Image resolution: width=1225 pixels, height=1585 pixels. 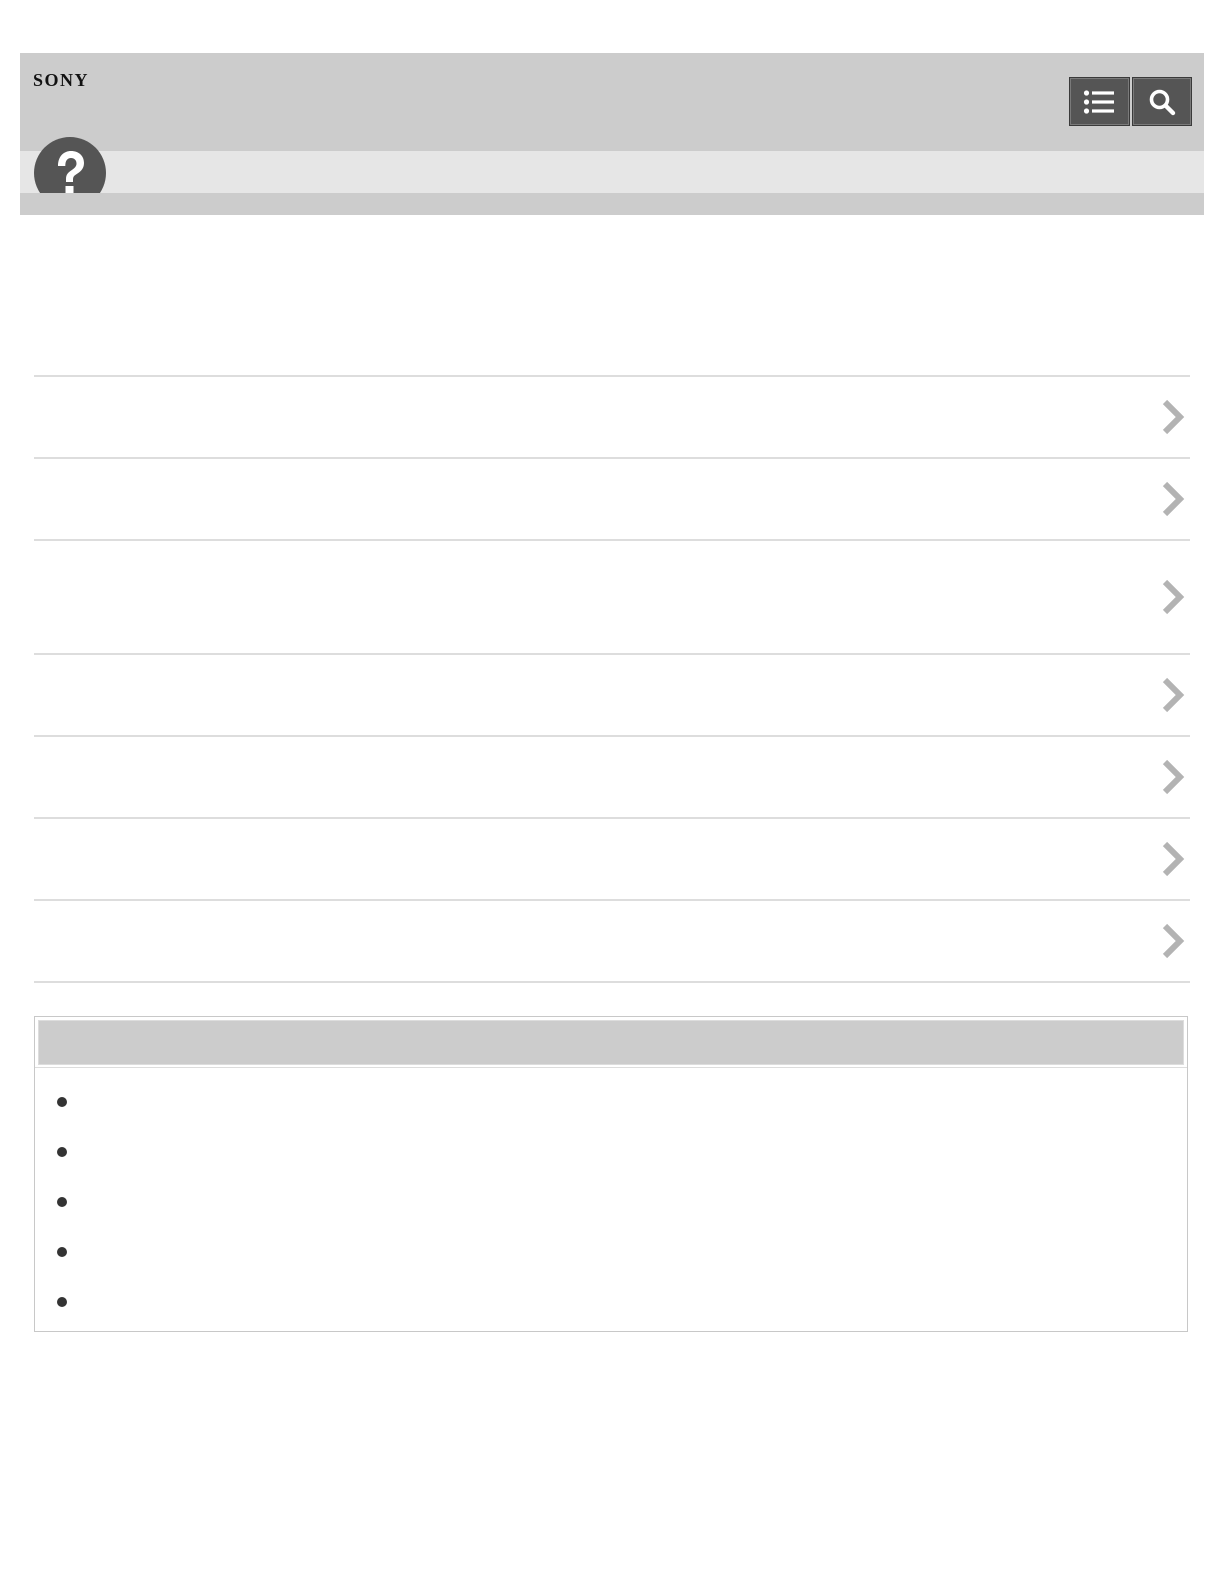 I want to click on divider, so click(x=611, y=1067).